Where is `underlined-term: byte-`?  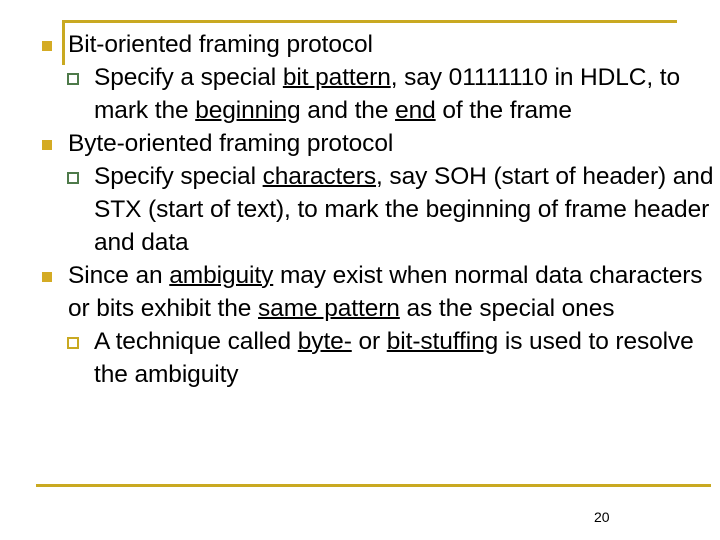
underlined-term: byte- is located at coordinates (324, 341).